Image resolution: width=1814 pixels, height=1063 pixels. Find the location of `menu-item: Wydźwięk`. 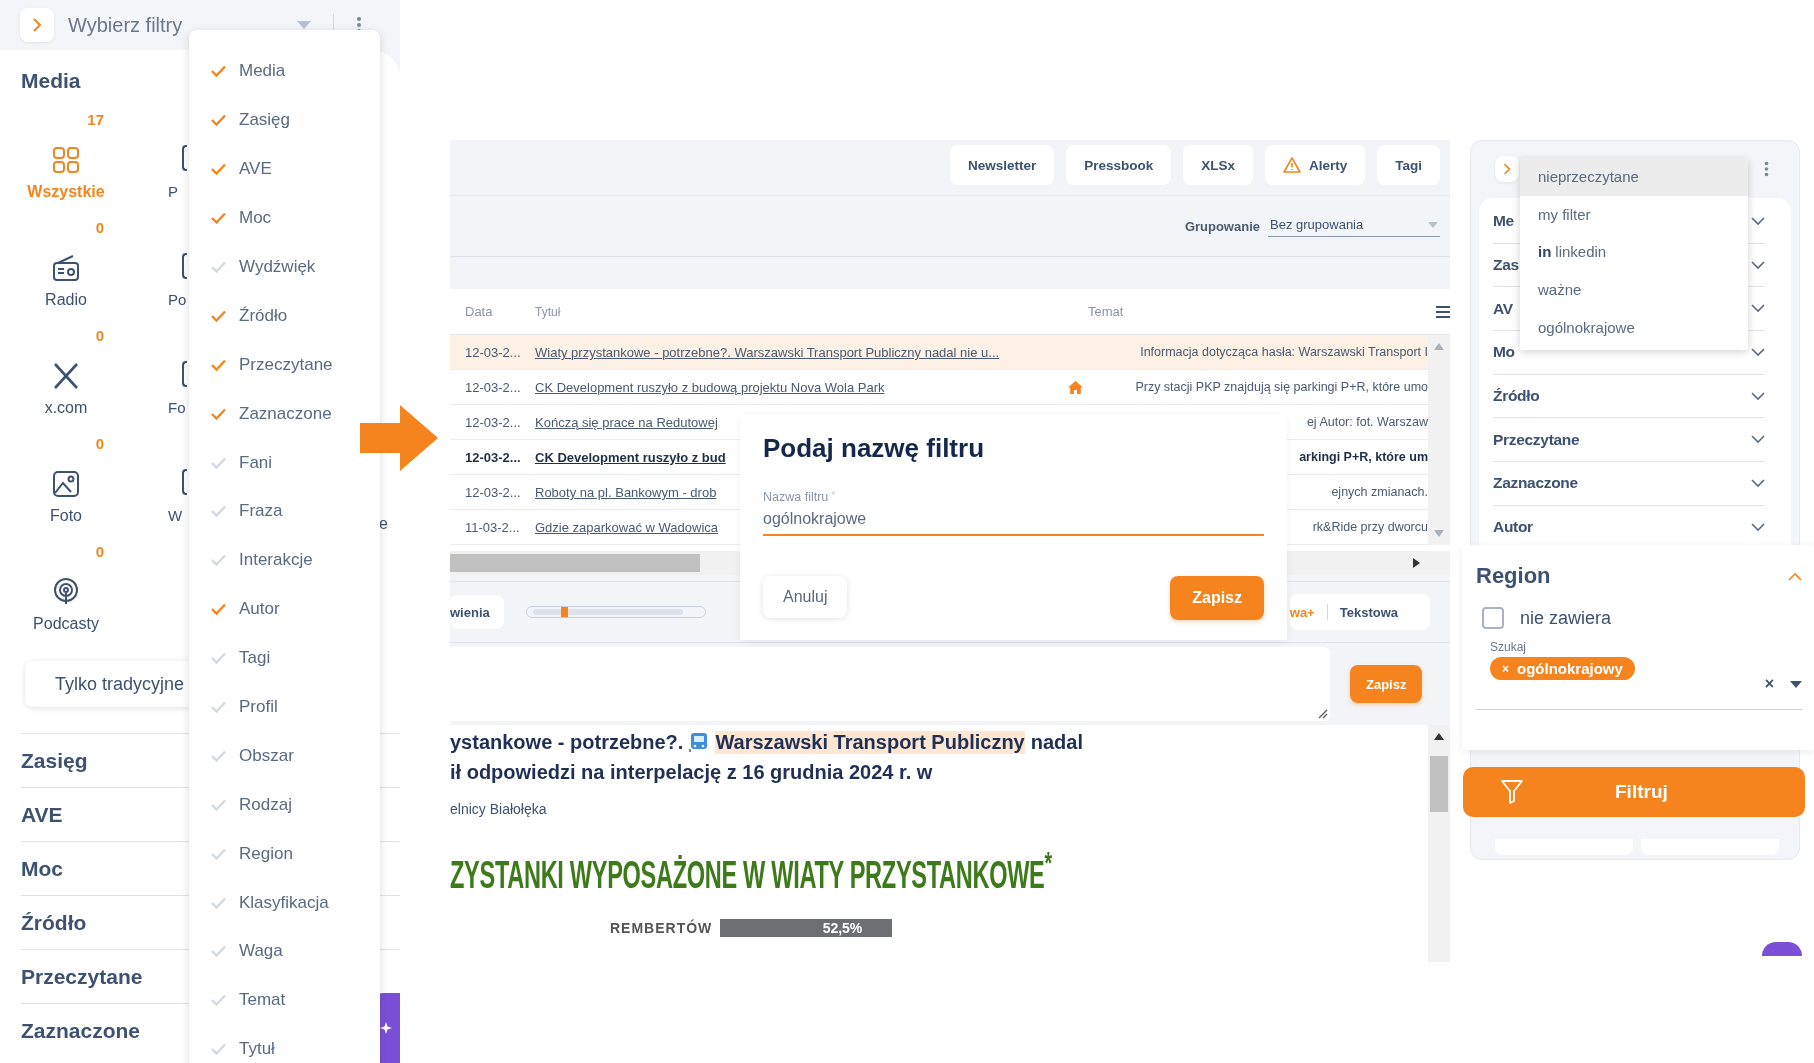

menu-item: Wydźwięk is located at coordinates (284, 267).